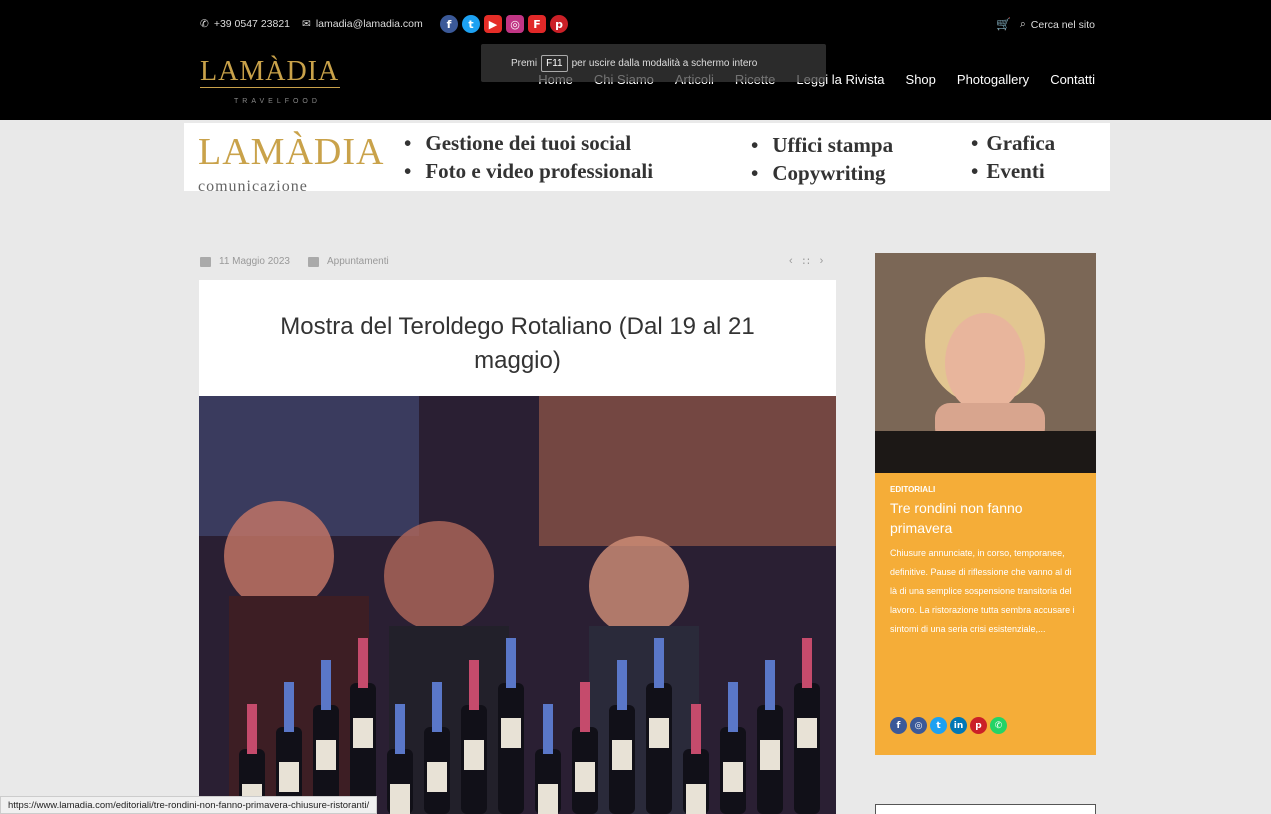 The height and width of the screenshot is (814, 1271). I want to click on banner-list-2: Uffici stampa Copywriting, so click(822, 159).